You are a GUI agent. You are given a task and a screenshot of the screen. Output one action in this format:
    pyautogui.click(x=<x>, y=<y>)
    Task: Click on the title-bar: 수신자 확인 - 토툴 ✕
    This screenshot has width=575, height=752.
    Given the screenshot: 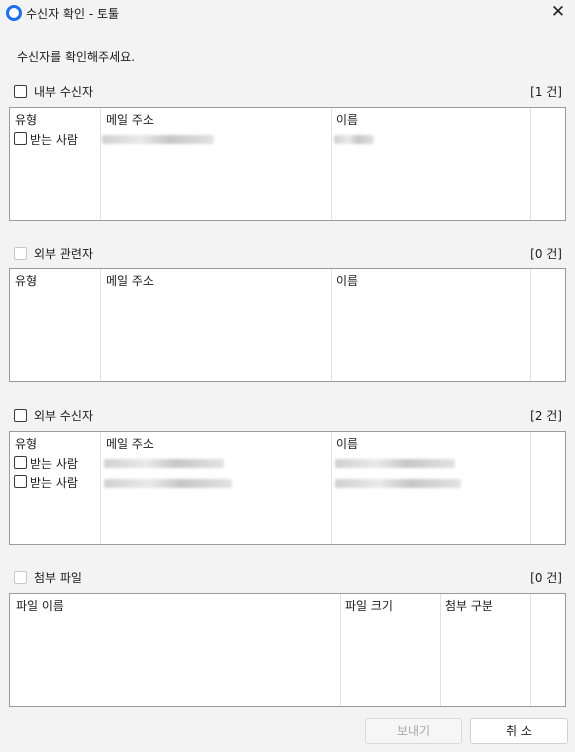 What is the action you would take?
    pyautogui.click(x=287, y=13)
    